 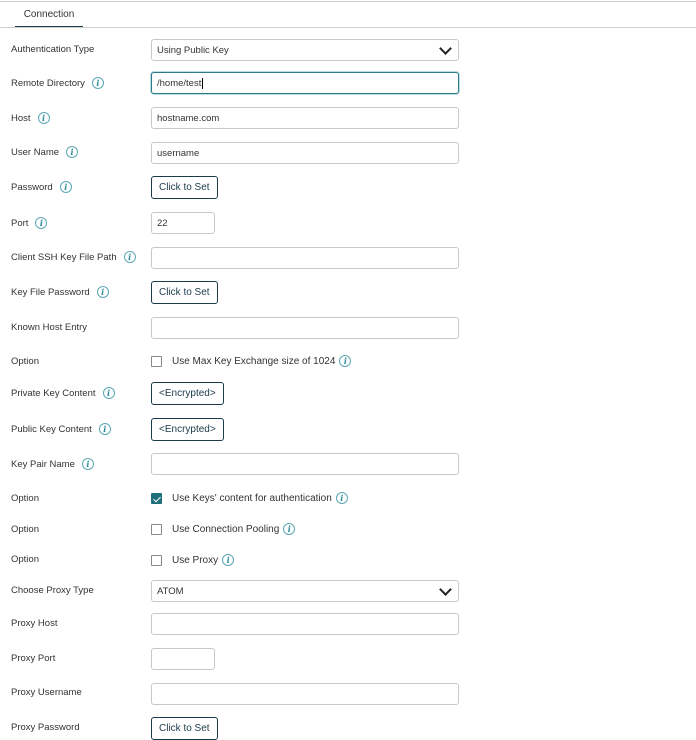 I want to click on key-pair-name-label: Key Pair Name i, so click(x=52, y=464).